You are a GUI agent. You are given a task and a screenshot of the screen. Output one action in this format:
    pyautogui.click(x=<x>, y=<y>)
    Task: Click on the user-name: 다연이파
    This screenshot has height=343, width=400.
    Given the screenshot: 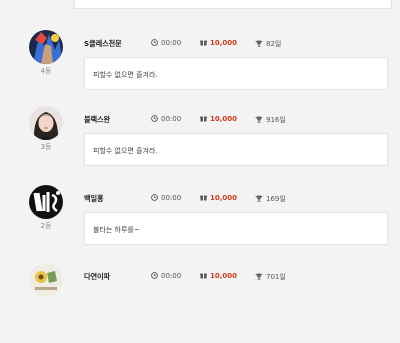 What is the action you would take?
    pyautogui.click(x=97, y=277)
    